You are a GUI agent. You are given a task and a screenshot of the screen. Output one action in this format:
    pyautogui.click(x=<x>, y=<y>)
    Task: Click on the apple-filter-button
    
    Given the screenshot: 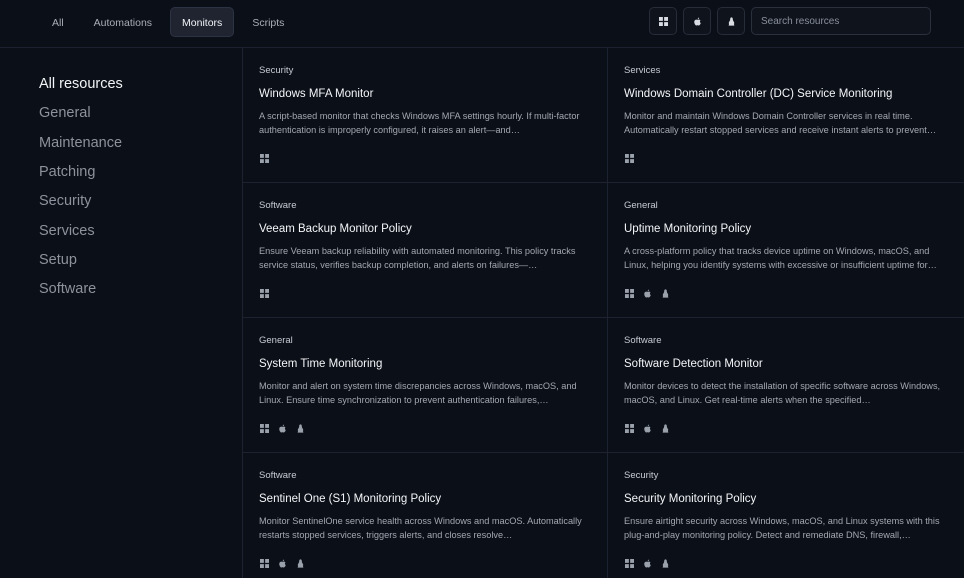 What is the action you would take?
    pyautogui.click(x=697, y=21)
    